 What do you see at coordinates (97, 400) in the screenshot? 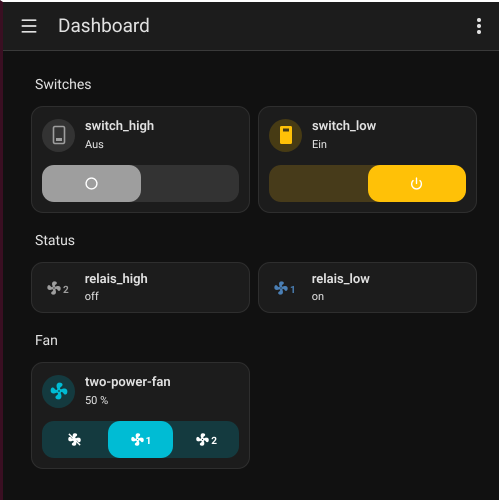
I see `entity-state: 50 %` at bounding box center [97, 400].